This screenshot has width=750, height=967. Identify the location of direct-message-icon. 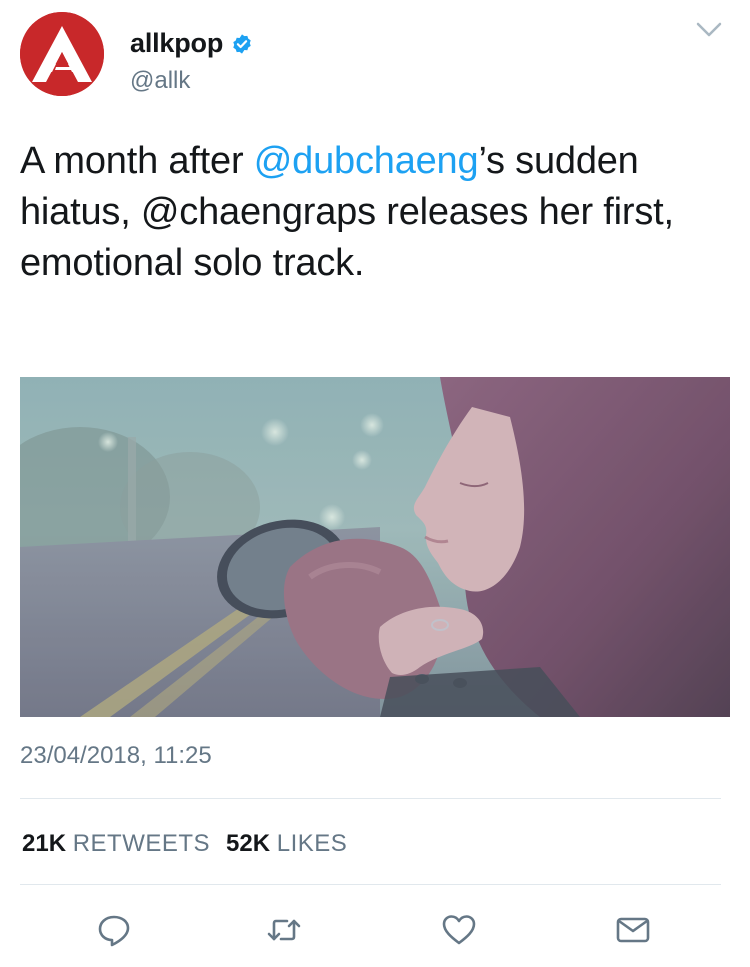
(633, 930).